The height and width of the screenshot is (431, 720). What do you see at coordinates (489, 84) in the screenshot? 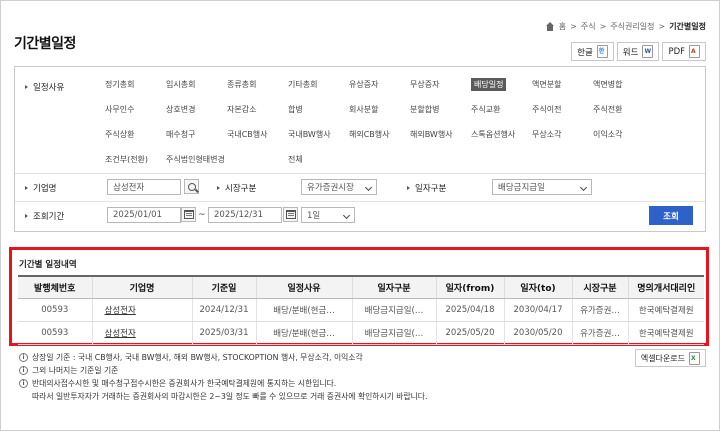
I see `schedule-reason-option: 배당일정` at bounding box center [489, 84].